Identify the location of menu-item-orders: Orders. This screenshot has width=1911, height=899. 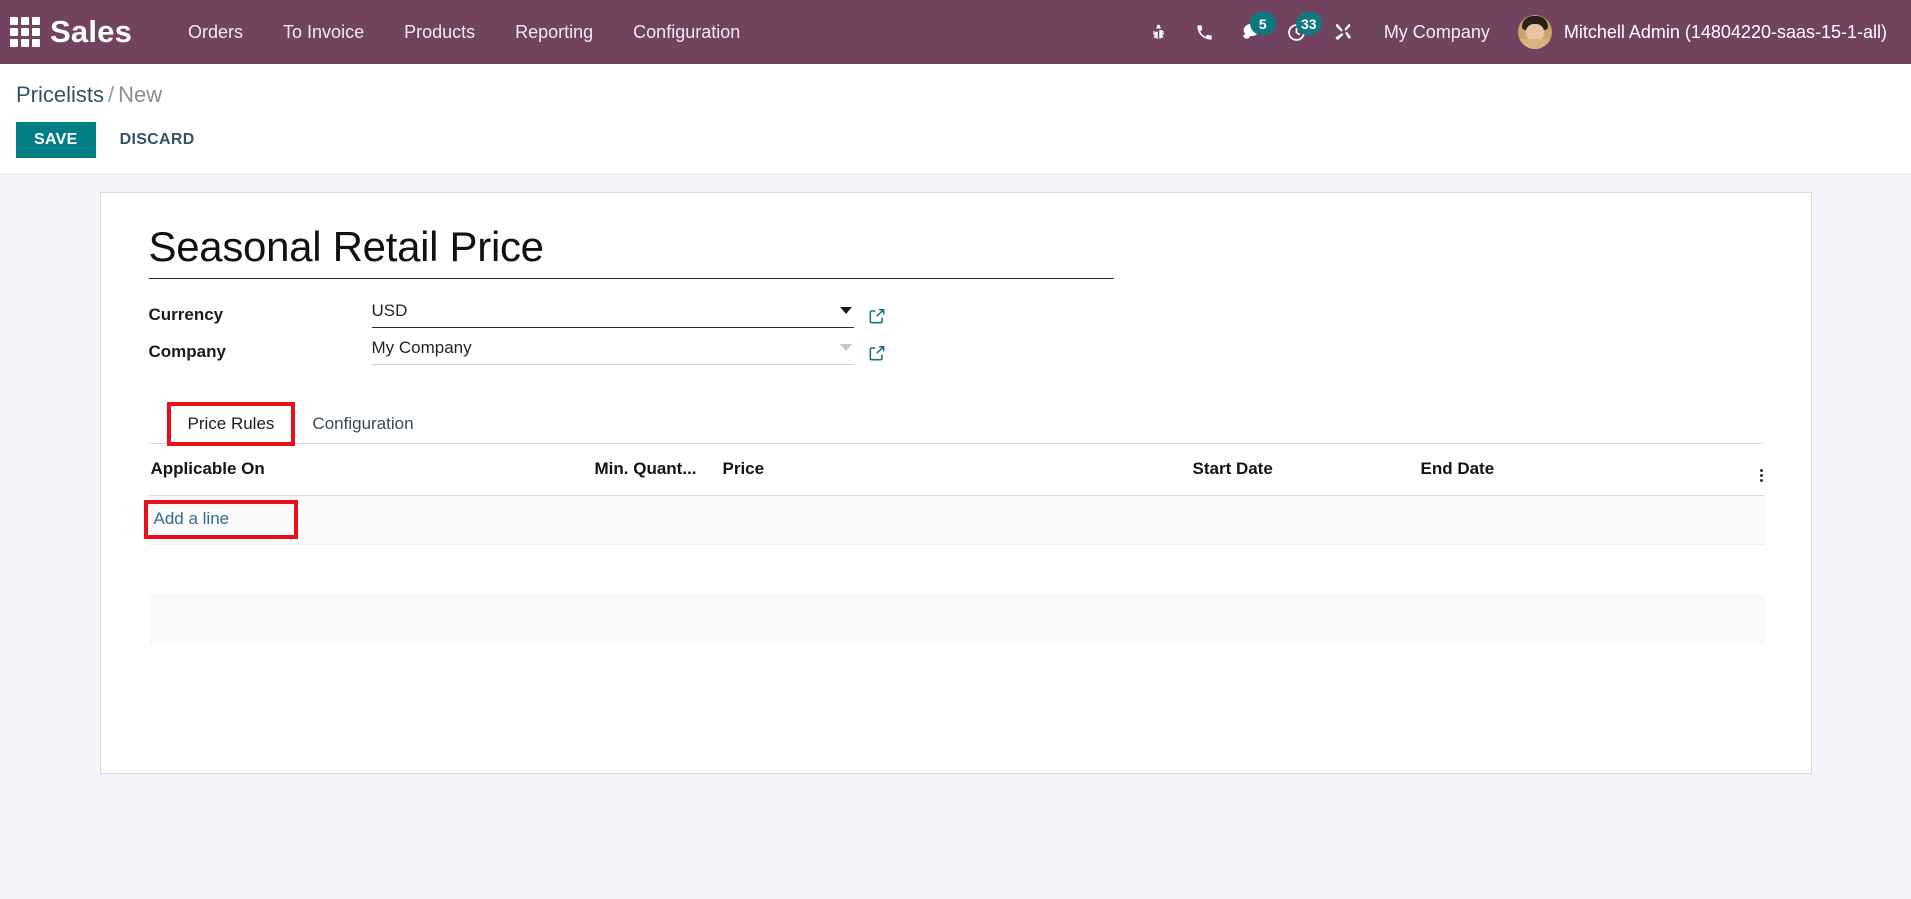
(215, 32).